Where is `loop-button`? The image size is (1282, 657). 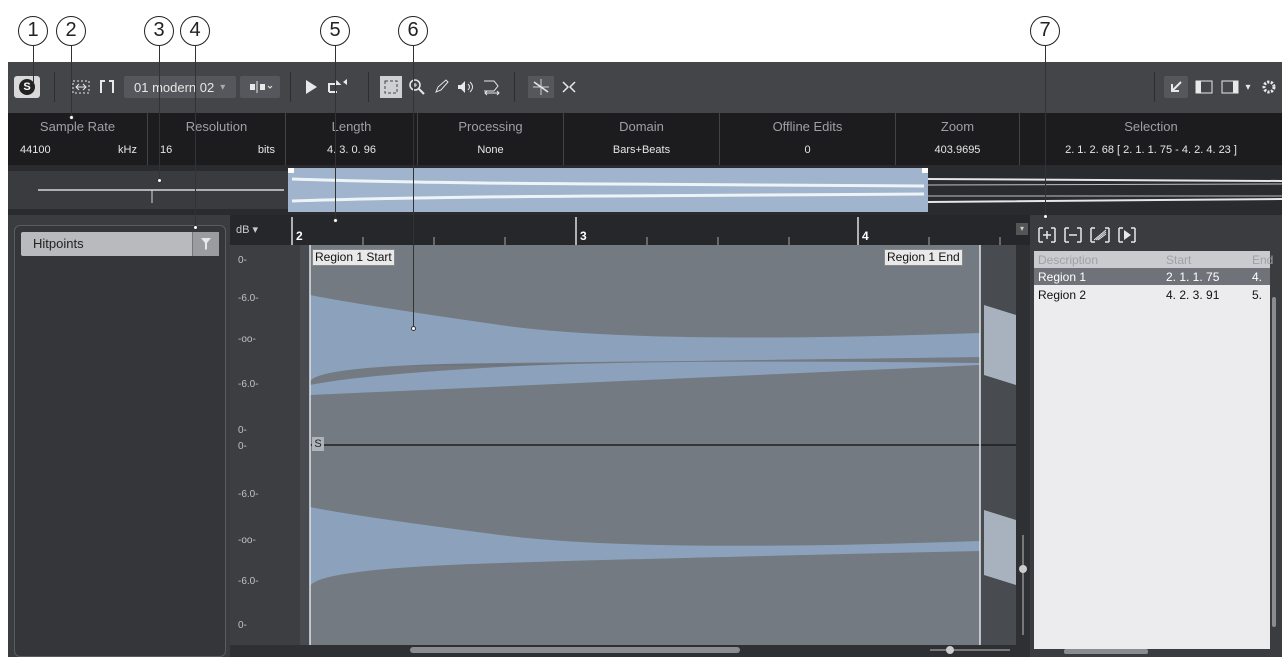
loop-button is located at coordinates (339, 87).